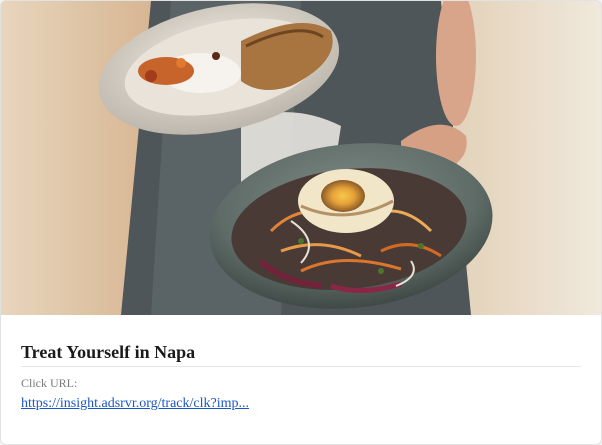  Describe the element at coordinates (301, 354) in the screenshot. I see `card-title: Treat Yourself in Napa` at that location.